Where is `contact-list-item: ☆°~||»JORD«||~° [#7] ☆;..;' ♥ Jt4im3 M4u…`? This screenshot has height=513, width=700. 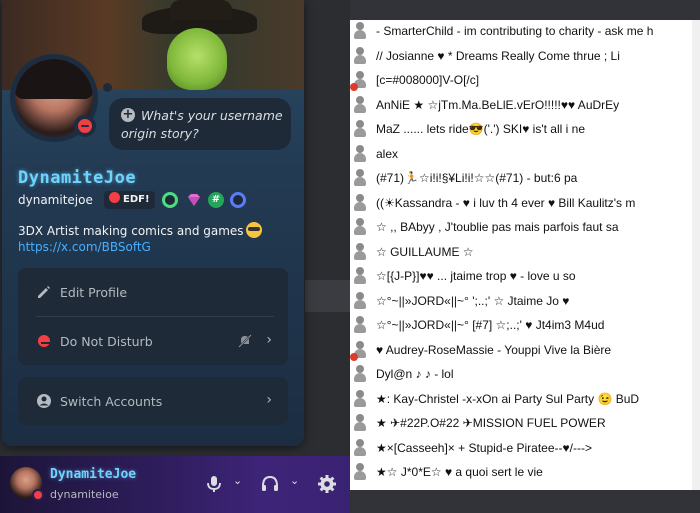 contact-list-item: ☆°~||»JORD«||~° [#7] ☆;..;' ♥ Jt4im3 M4u… is located at coordinates (525, 326).